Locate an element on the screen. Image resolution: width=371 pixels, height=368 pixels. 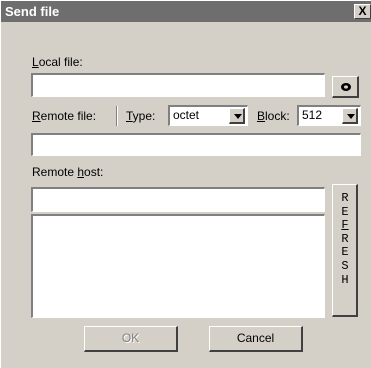
remote-file-label: Remote file: is located at coordinates (64, 116).